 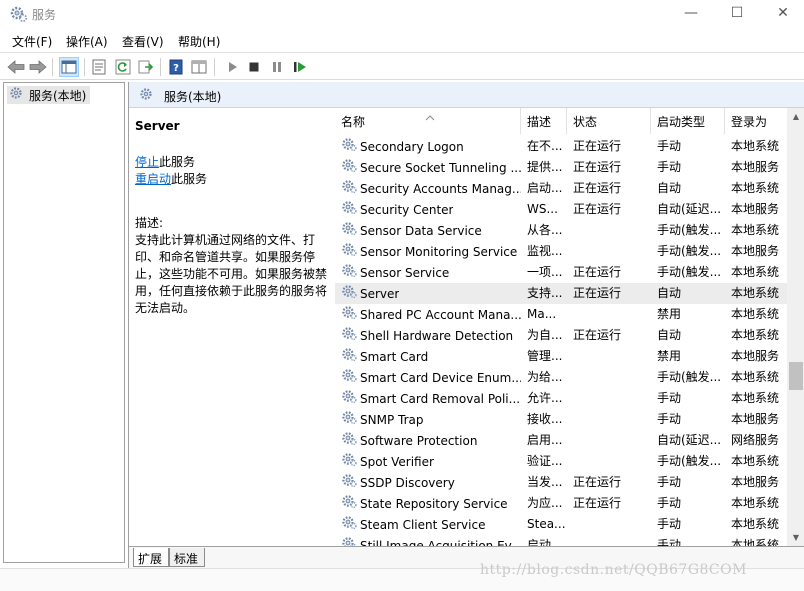 I want to click on column-header-status: 状态, so click(x=609, y=121).